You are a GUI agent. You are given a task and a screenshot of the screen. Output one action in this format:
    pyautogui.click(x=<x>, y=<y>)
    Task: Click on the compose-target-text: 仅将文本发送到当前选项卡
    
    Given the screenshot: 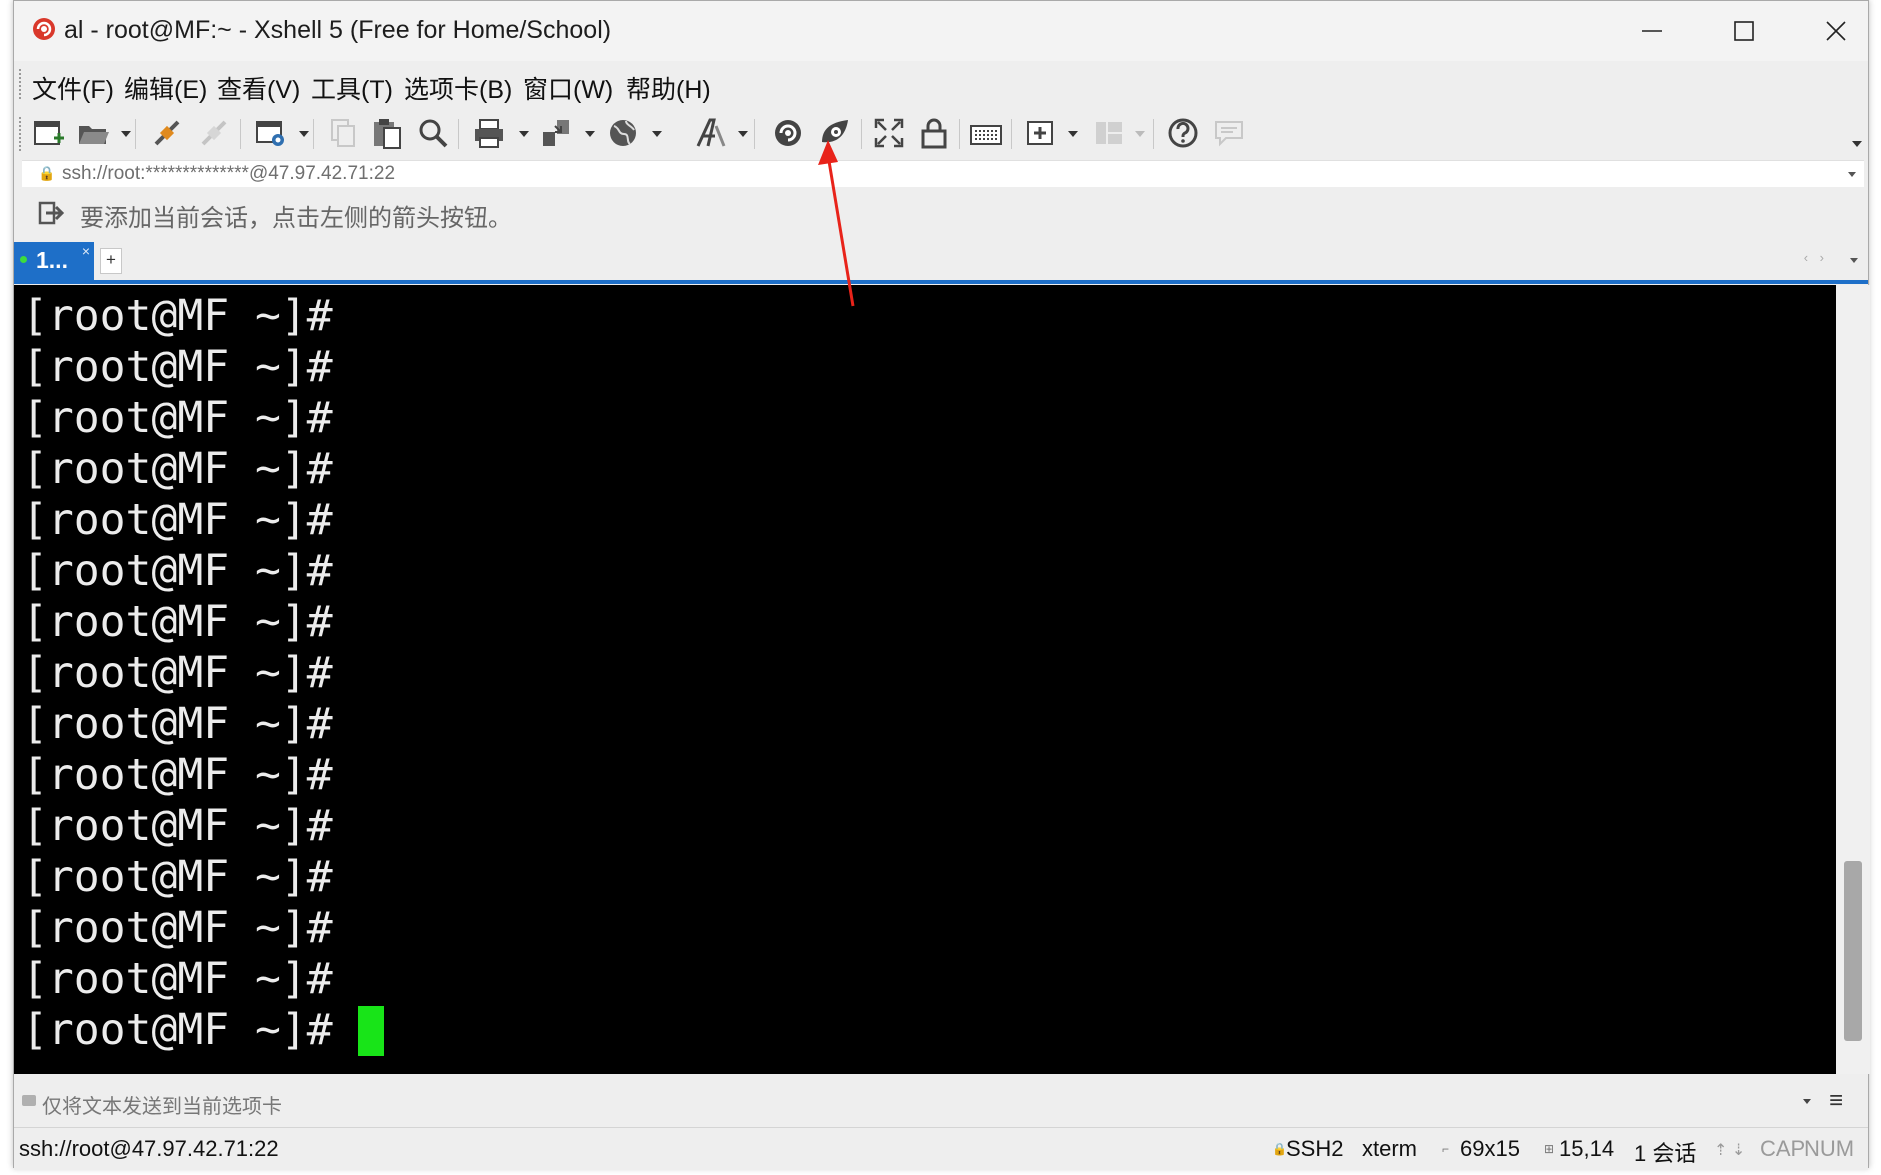 What is the action you would take?
    pyautogui.click(x=162, y=1104)
    